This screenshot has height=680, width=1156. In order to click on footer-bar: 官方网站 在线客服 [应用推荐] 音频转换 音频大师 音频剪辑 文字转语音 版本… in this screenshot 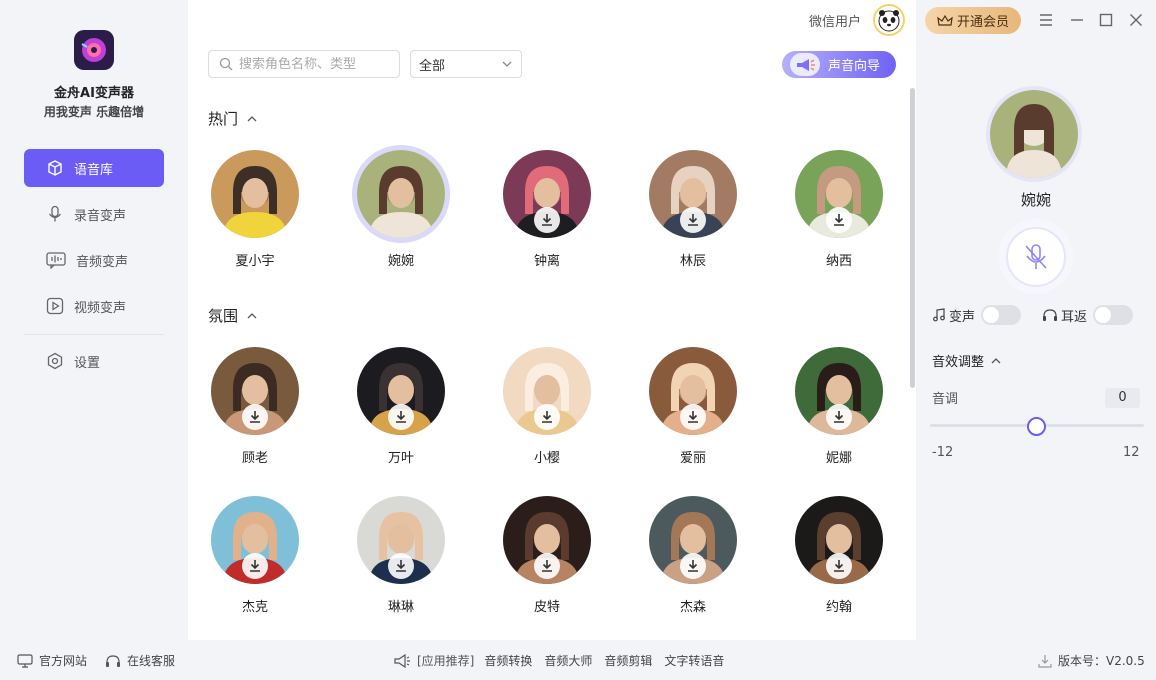, I will do `click(578, 660)`.